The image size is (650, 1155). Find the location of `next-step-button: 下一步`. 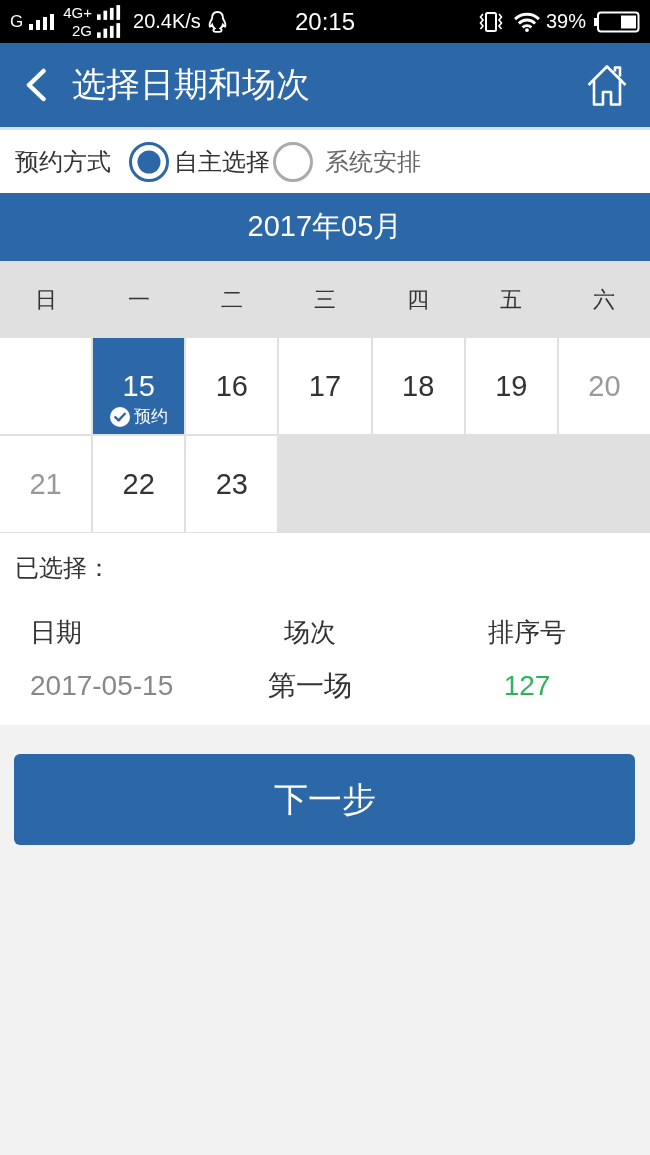

next-step-button: 下一步 is located at coordinates (324, 799).